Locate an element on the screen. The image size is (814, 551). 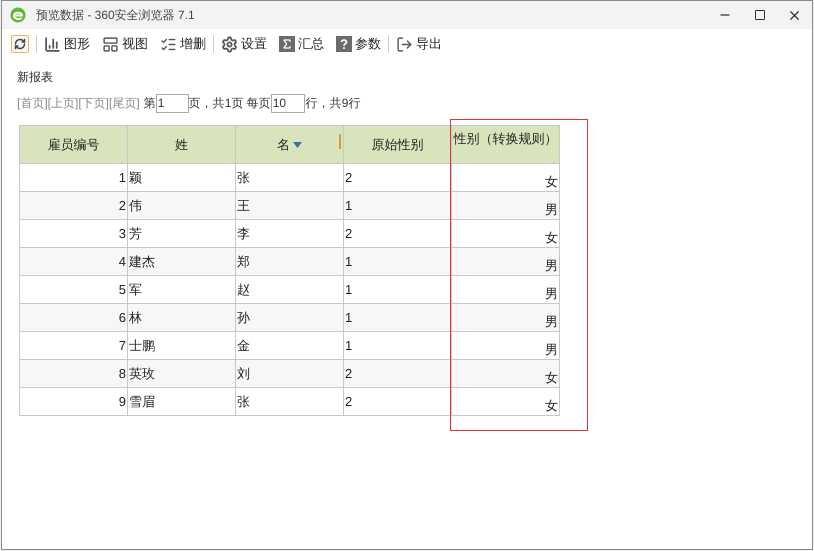
maximize-icon is located at coordinates (760, 15).